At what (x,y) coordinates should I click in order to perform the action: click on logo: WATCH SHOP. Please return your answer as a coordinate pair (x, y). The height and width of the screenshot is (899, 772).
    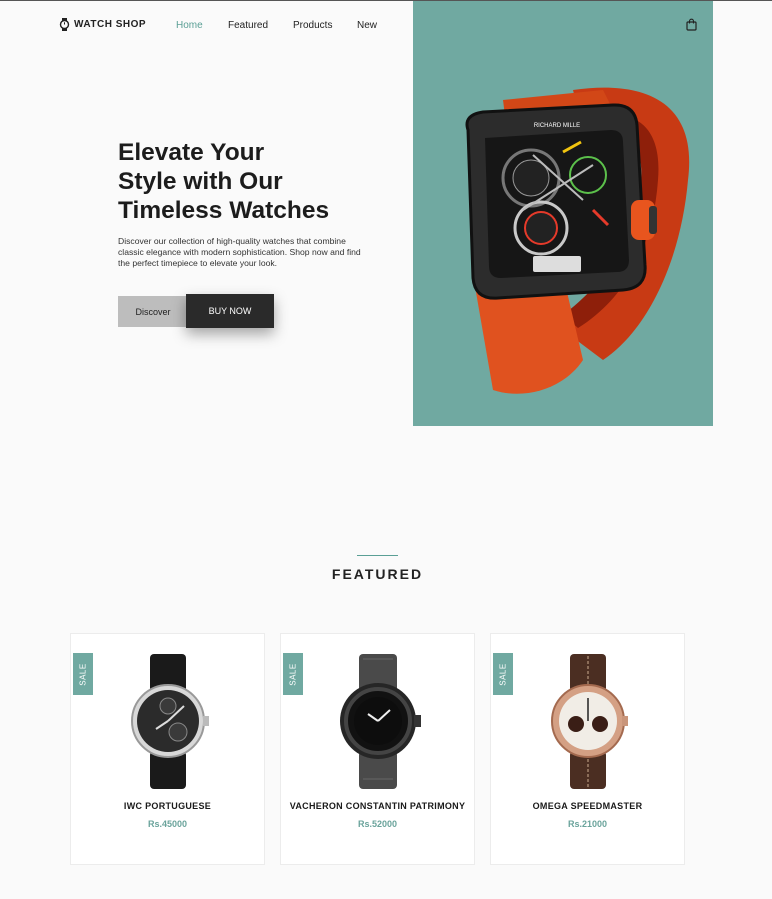
    Looking at the image, I should click on (102, 24).